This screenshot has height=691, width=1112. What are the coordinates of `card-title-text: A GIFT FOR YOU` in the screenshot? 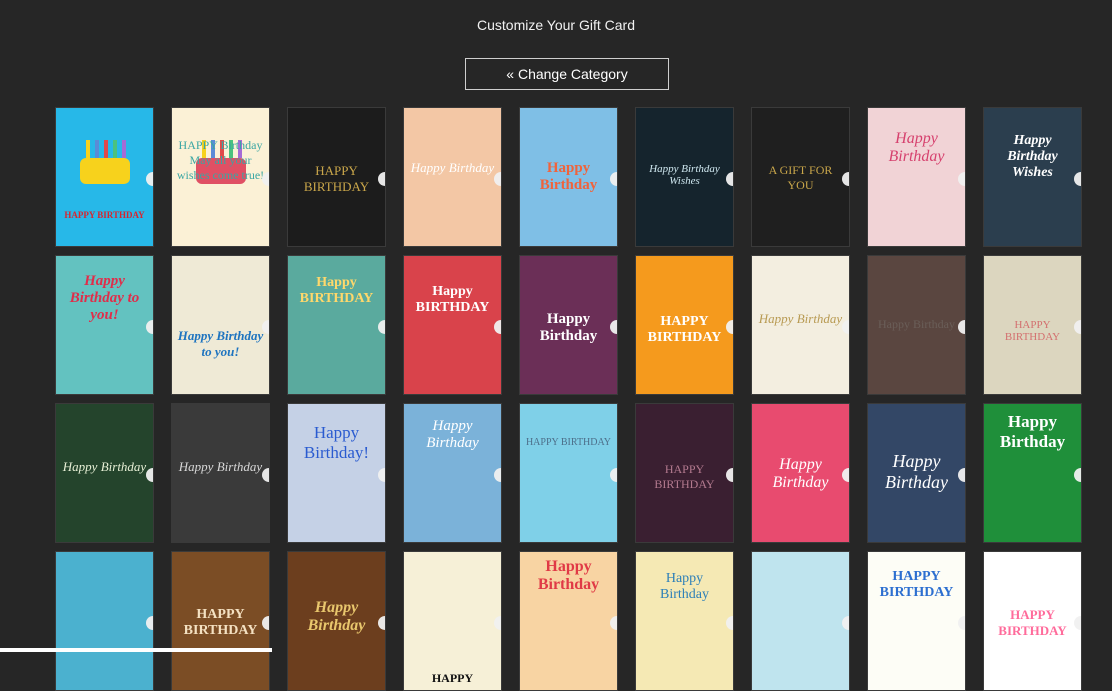 It's located at (800, 178).